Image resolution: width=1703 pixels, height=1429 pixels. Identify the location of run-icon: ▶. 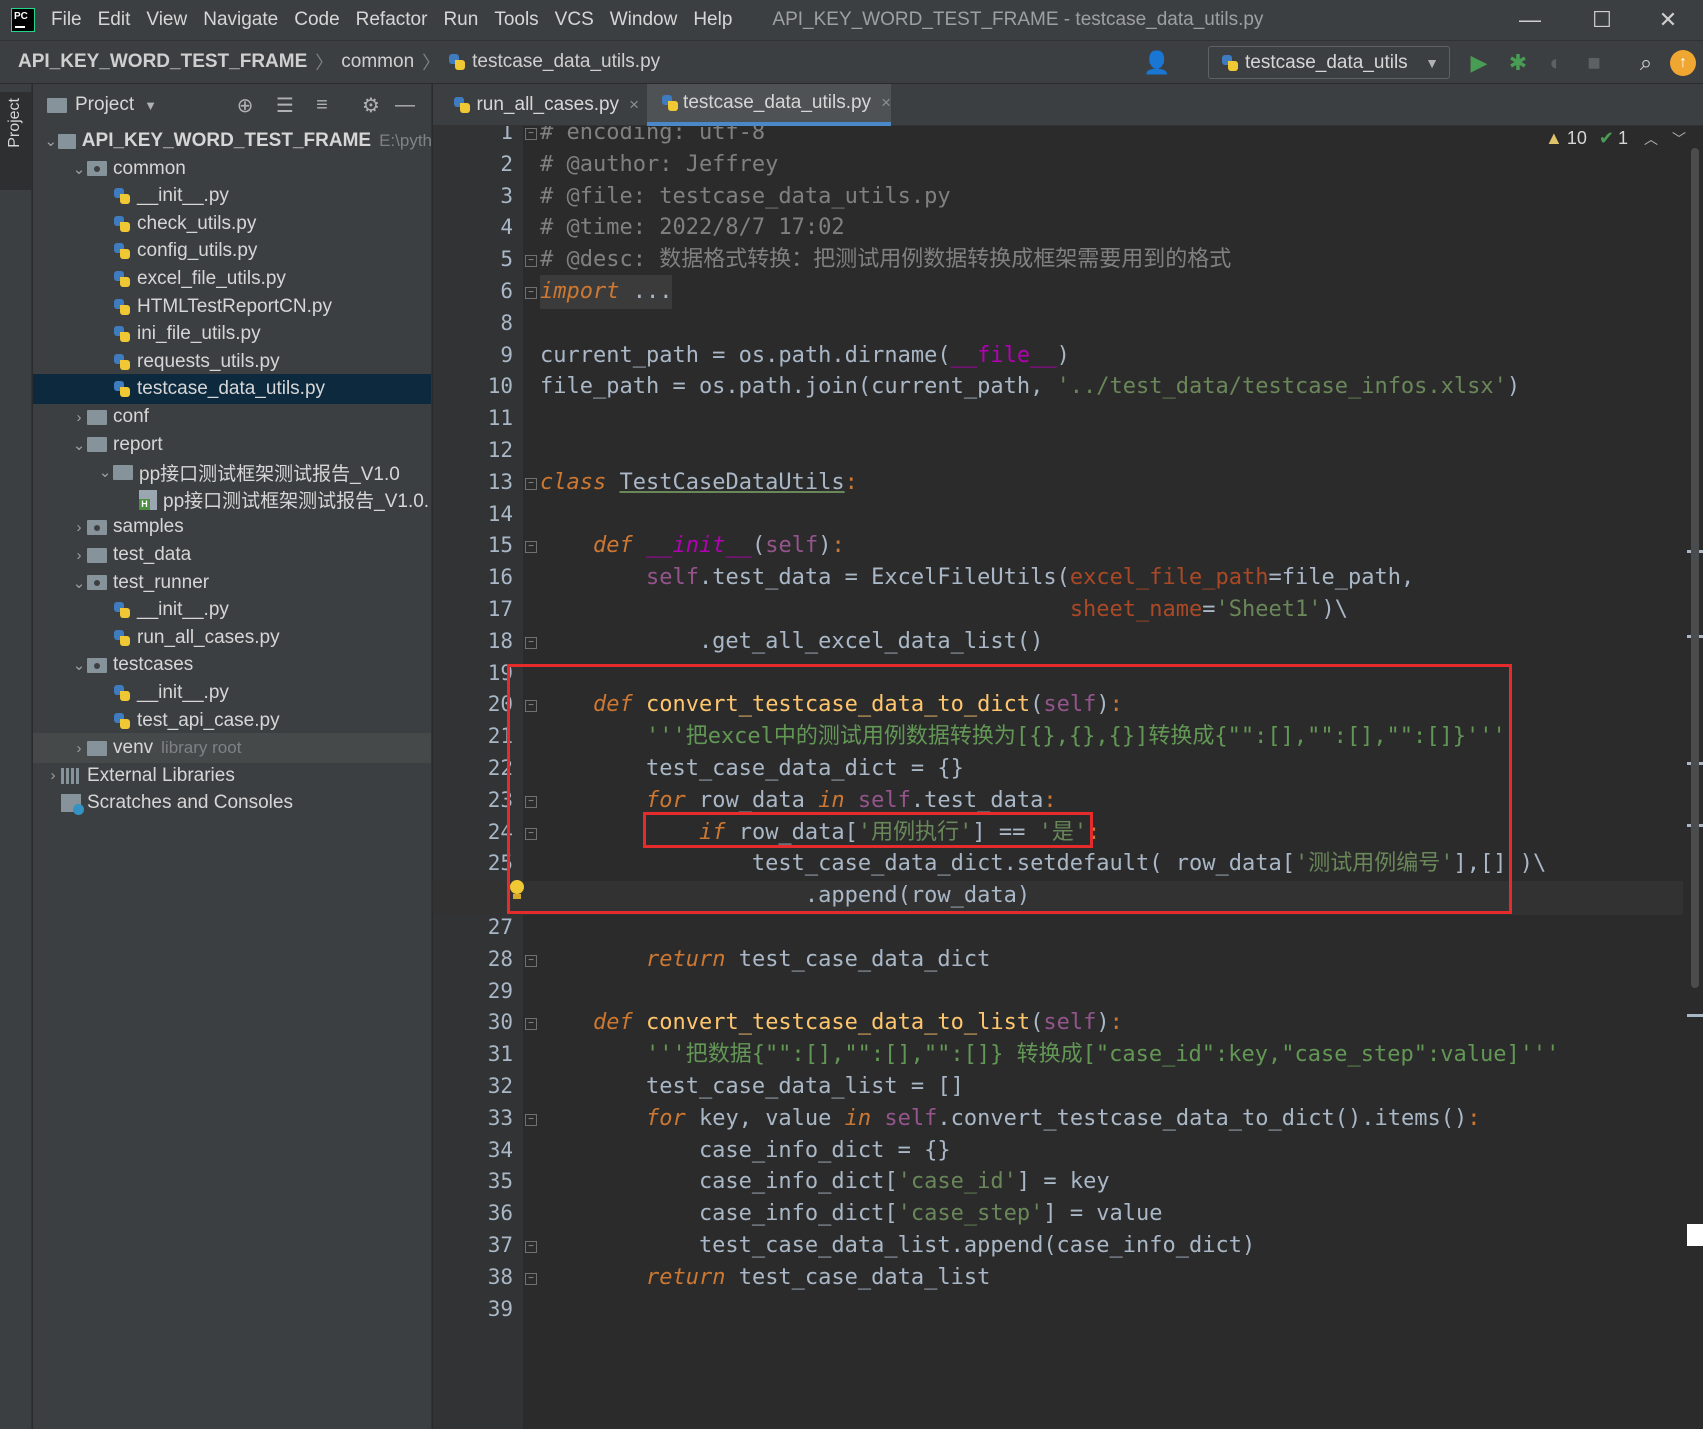
(1479, 63).